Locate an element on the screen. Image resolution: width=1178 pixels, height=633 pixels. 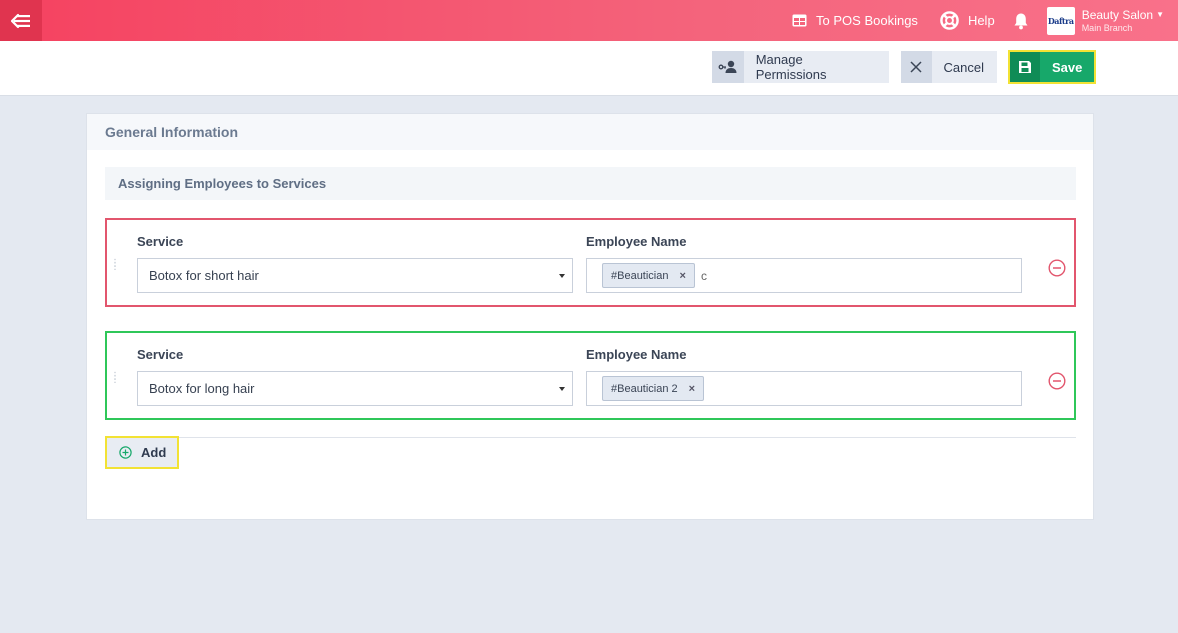
account-menu: Daftra Beauty Salon ▼ Main Branch is located at coordinates (1105, 20).